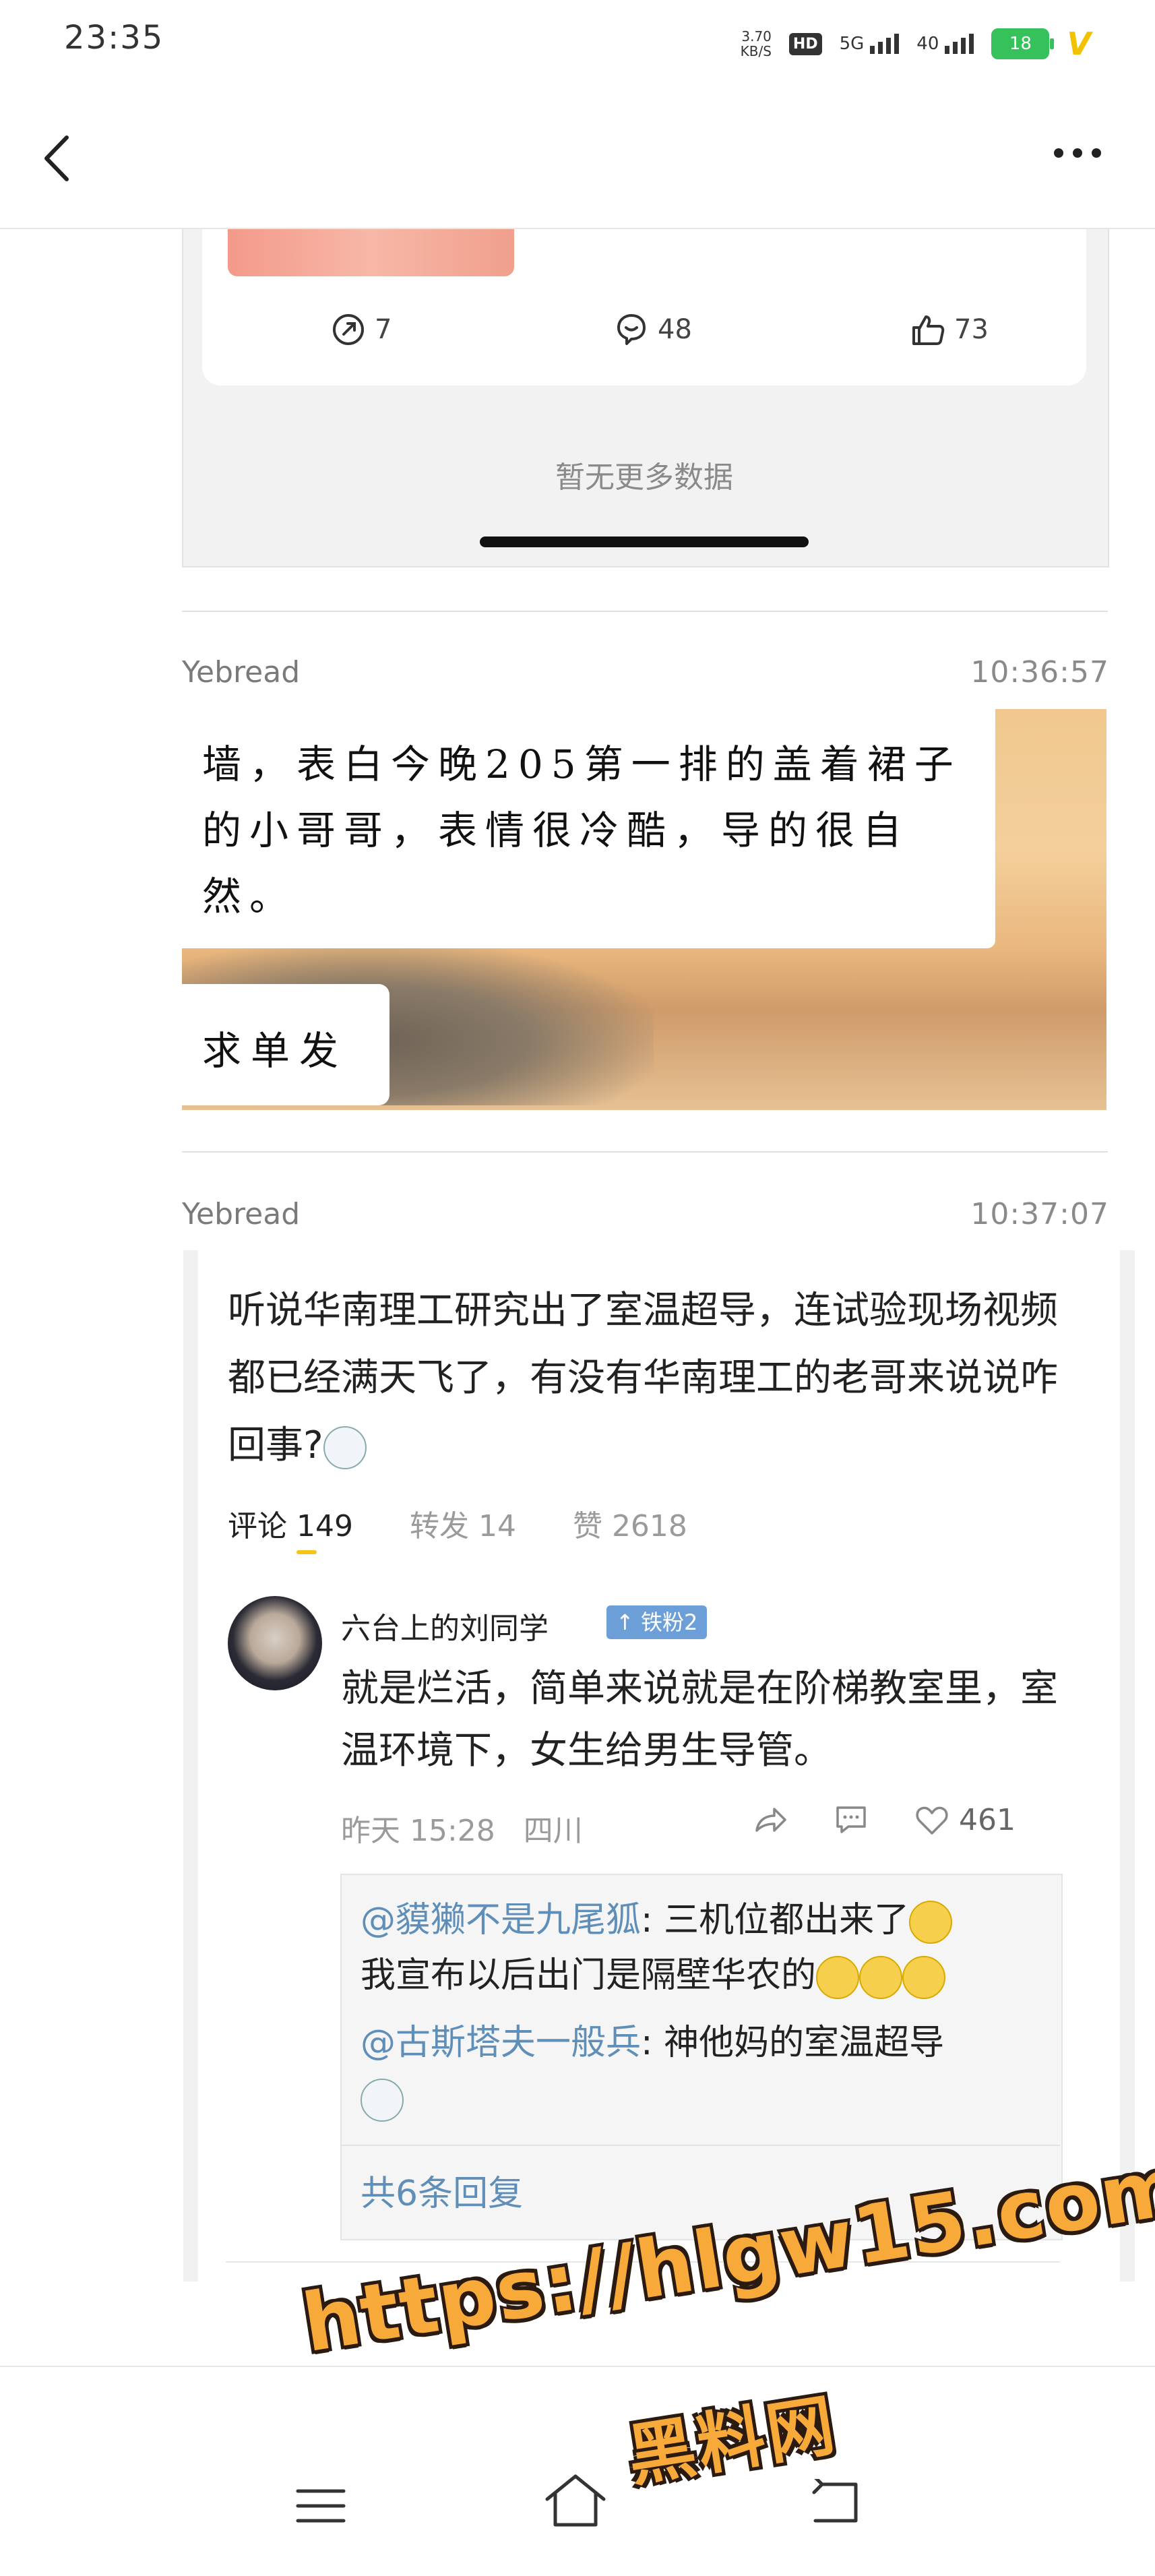 The width and height of the screenshot is (1155, 2576). I want to click on fan-badge: ↑ 铁粉2, so click(657, 1622).